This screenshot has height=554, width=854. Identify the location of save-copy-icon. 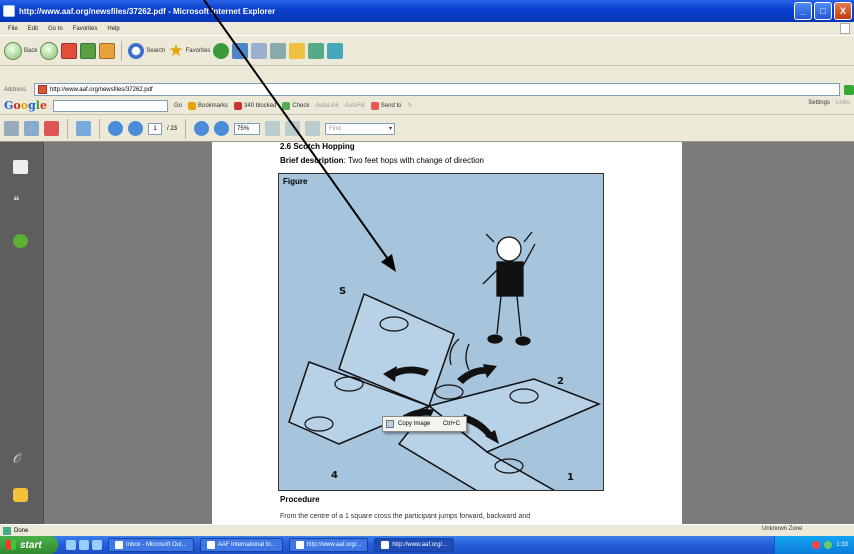
(11, 128).